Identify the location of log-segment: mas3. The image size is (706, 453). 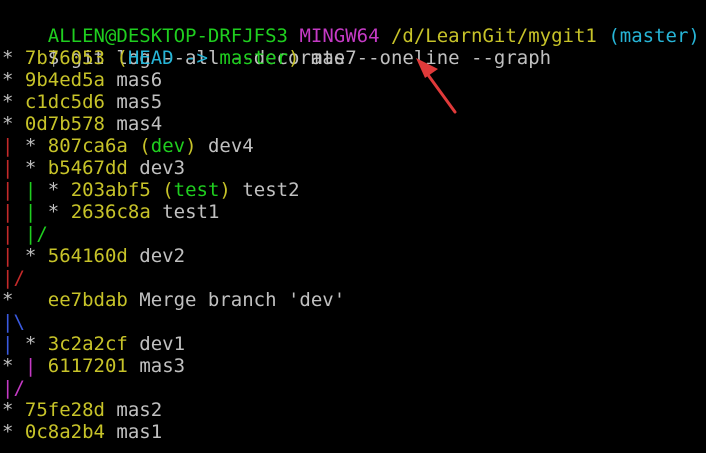
(156, 366).